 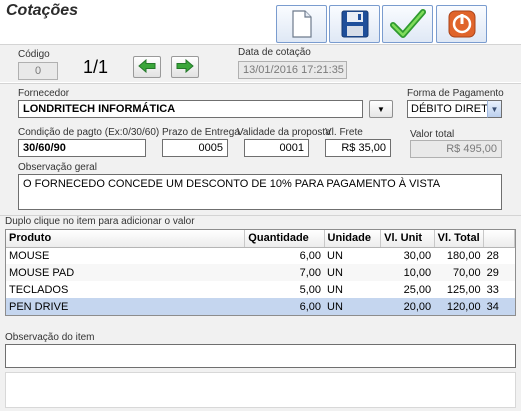 I want to click on freight-field: R$ 35,00, so click(x=358, y=148).